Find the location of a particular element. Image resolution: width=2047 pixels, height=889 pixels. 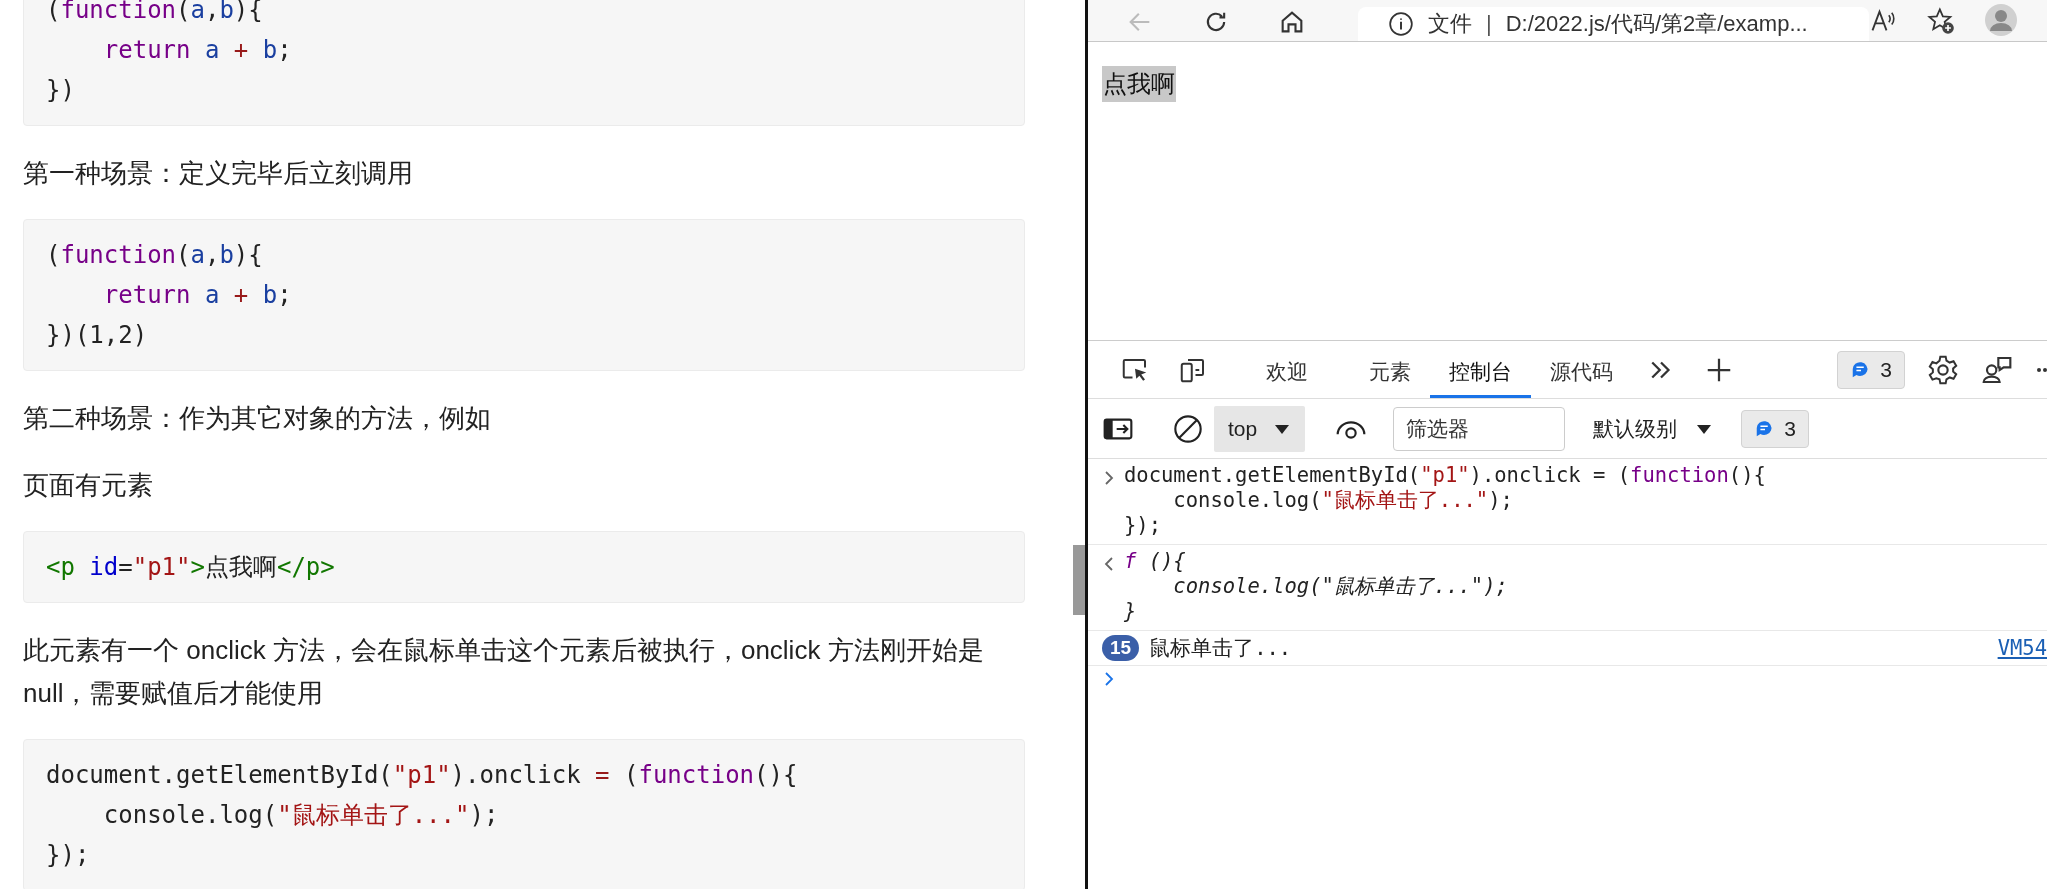

info-icon is located at coordinates (1401, 24).